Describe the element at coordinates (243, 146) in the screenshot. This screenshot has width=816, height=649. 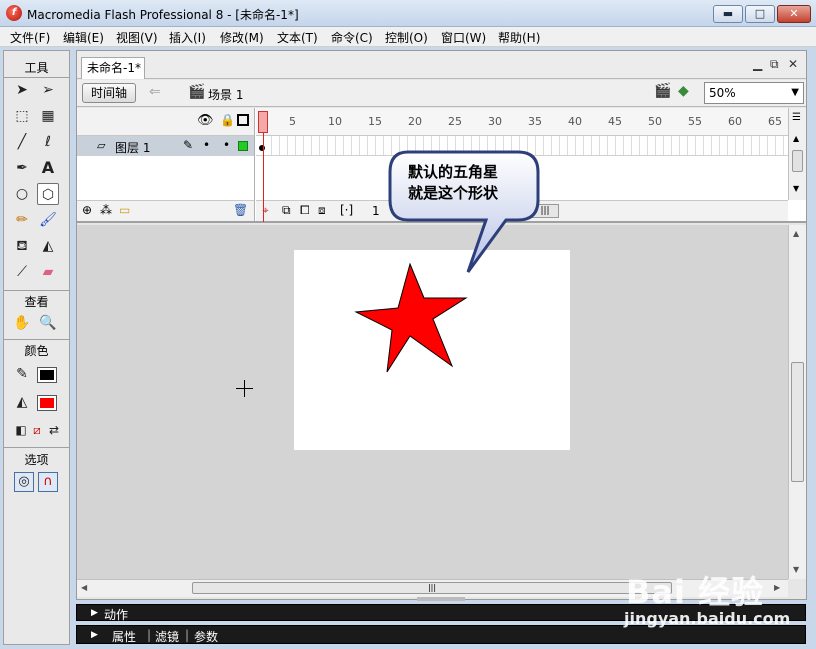
I see `layer-outline-swatch` at that location.